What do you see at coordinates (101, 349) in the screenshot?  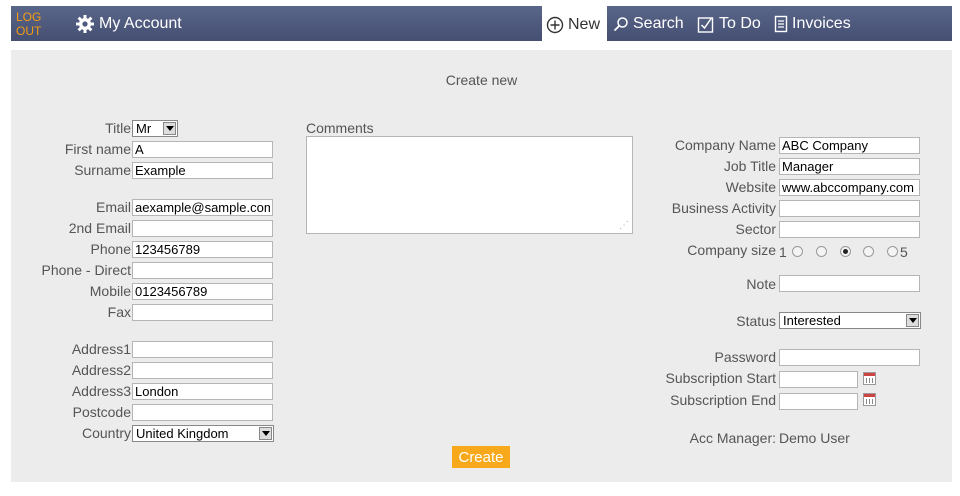 I see `address1-label: Address1` at bounding box center [101, 349].